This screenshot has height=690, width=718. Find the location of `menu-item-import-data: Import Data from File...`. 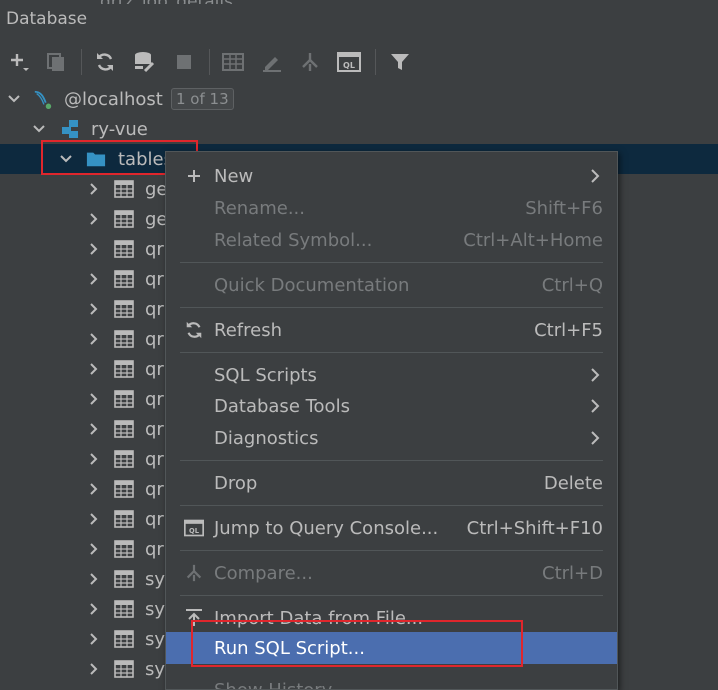

menu-item-import-data: Import Data from File... is located at coordinates (391, 618).